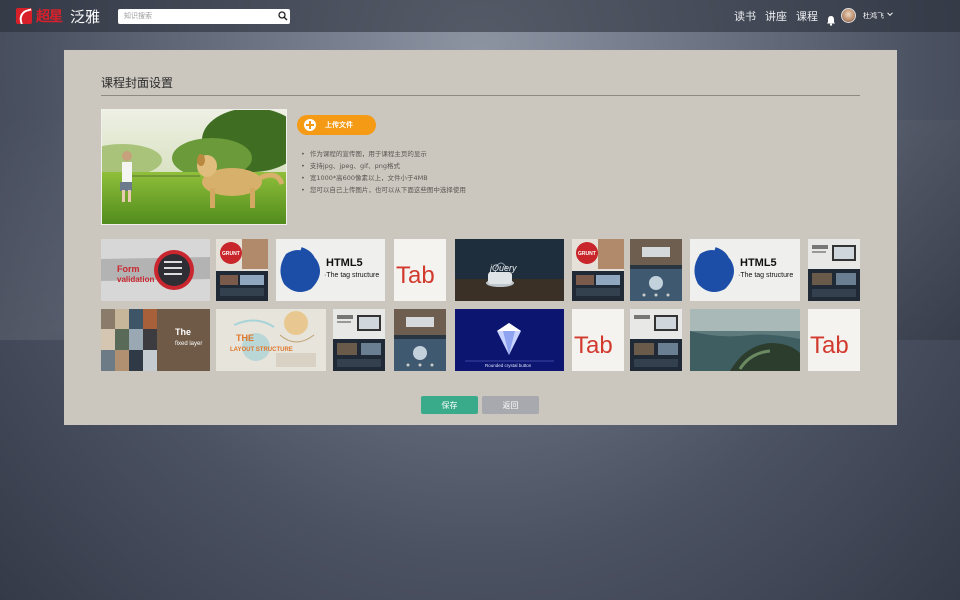 The image size is (960, 600). Describe the element at coordinates (330, 270) in the screenshot. I see `thumbnail-html5-tag-structure: HTML5 ·The tag structure` at that location.